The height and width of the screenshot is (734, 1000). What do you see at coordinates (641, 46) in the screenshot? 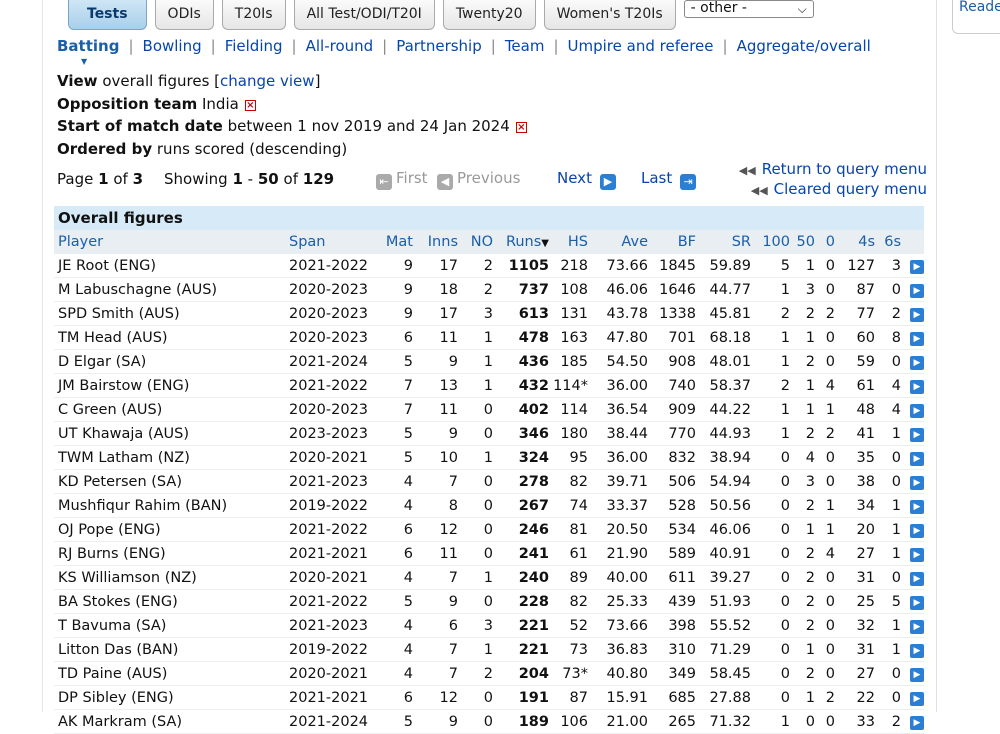
I see `subnav-umpire-referee: Umpire and referee` at bounding box center [641, 46].